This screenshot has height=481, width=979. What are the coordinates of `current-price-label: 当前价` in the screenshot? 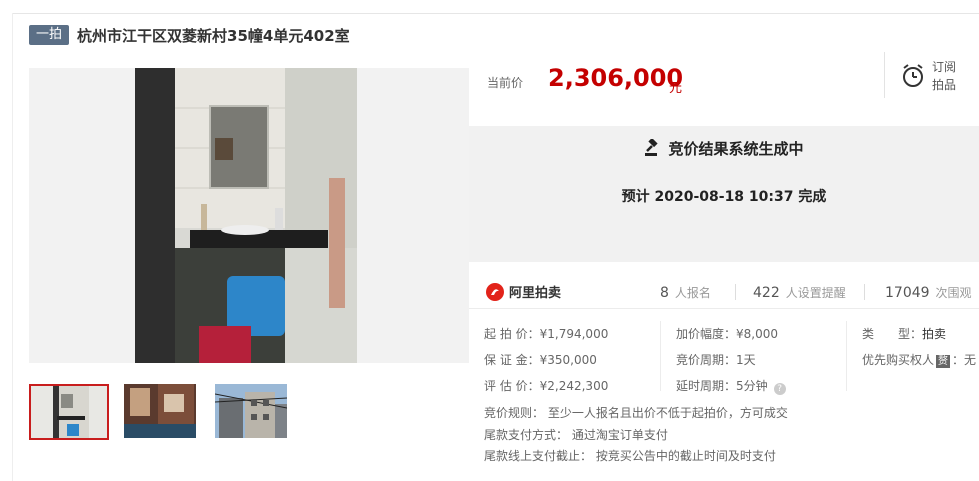 It's located at (505, 83).